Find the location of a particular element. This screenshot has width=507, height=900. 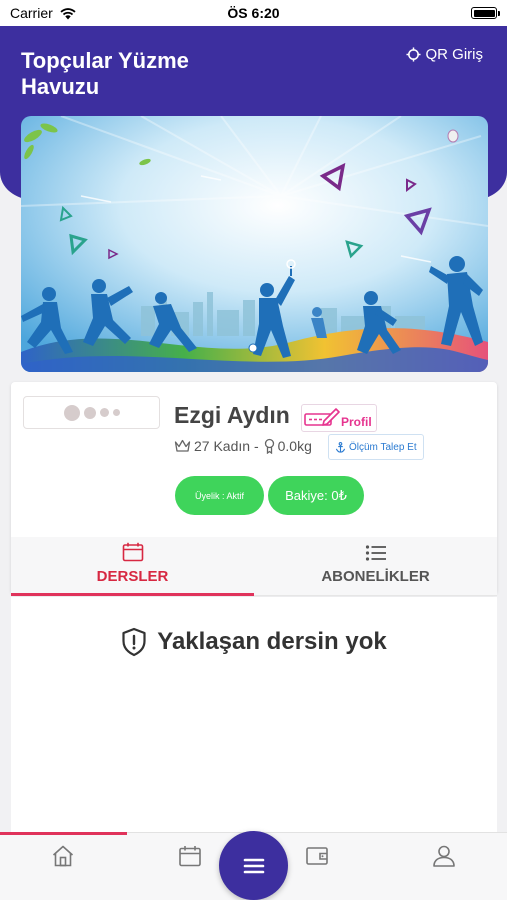

medal-icon is located at coordinates (269, 446).